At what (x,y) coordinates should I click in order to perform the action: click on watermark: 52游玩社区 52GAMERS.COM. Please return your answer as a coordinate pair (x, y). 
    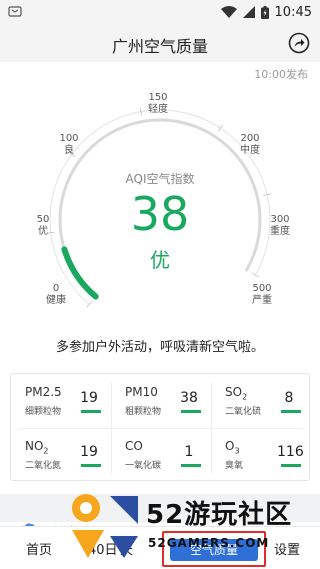
    Looking at the image, I should click on (192, 526).